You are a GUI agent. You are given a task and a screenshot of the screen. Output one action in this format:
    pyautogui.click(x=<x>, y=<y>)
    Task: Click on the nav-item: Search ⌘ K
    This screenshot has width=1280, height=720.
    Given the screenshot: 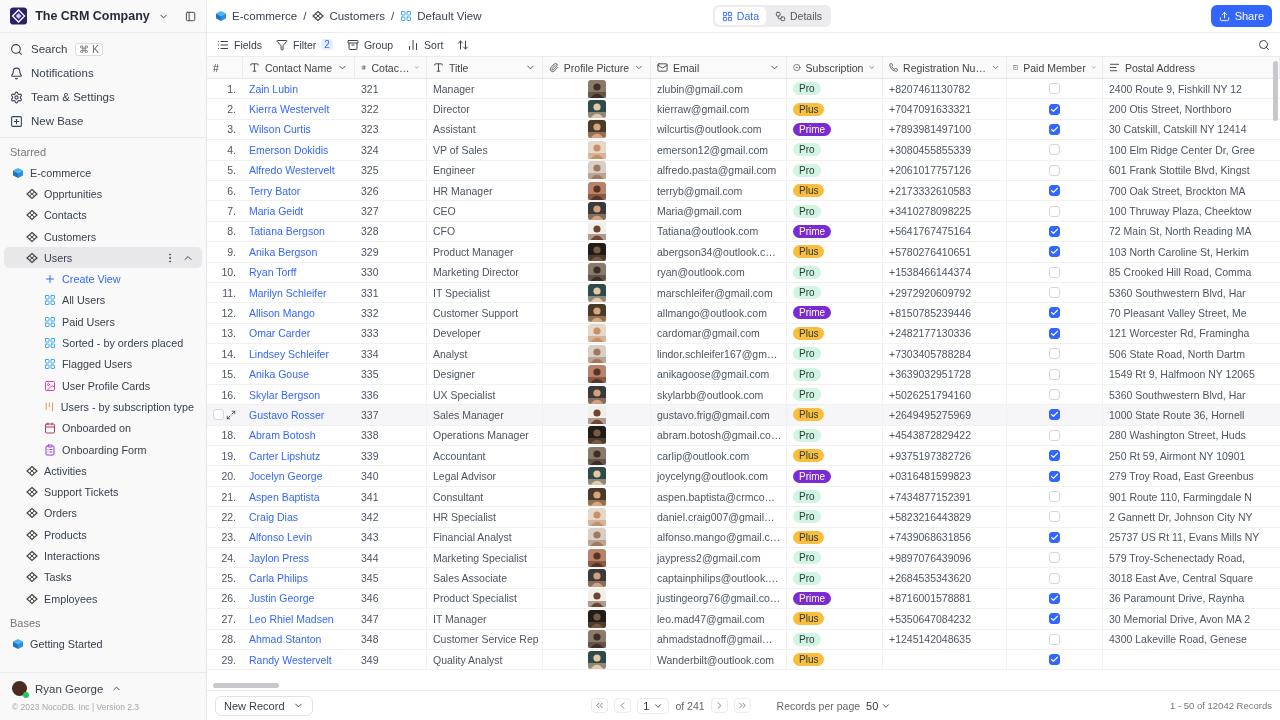 What is the action you would take?
    pyautogui.click(x=103, y=49)
    